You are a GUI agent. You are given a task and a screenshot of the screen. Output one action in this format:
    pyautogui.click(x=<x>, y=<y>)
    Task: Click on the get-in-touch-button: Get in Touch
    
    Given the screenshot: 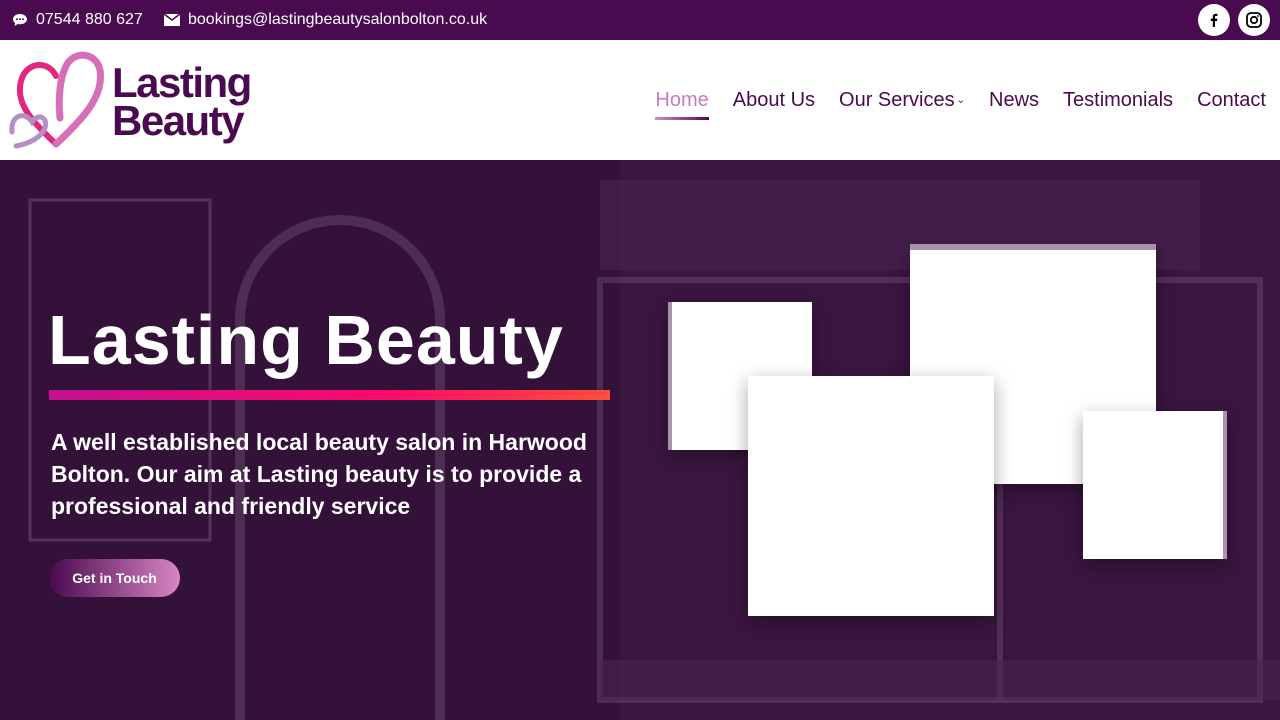 What is the action you would take?
    pyautogui.click(x=114, y=578)
    